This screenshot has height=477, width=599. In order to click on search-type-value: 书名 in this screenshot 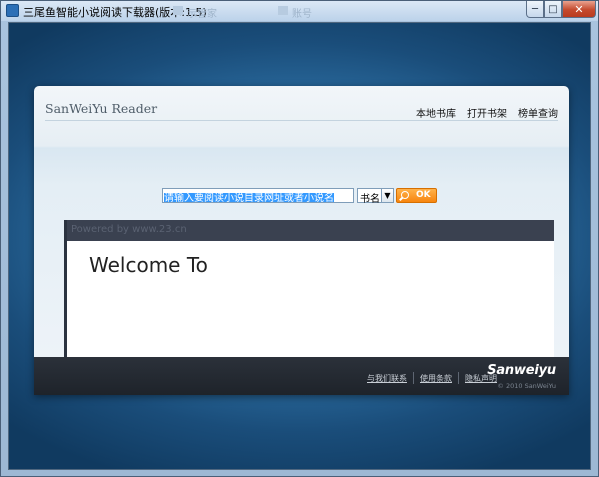, I will do `click(370, 199)`.